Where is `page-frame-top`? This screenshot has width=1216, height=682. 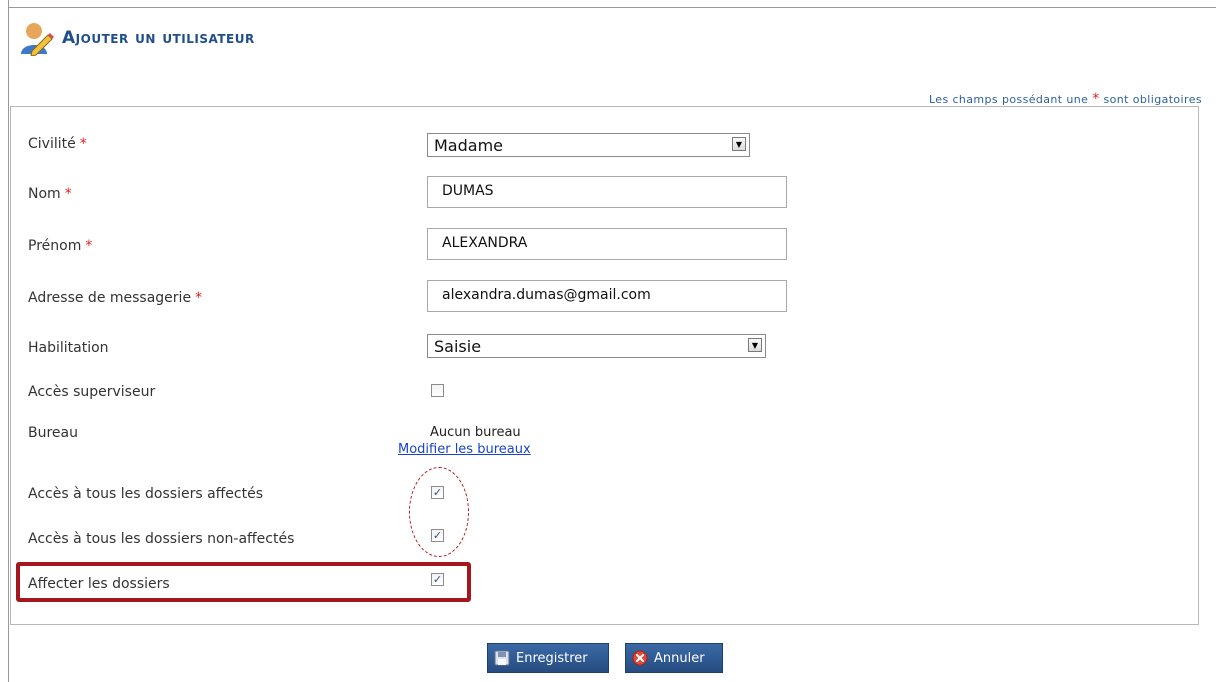 page-frame-top is located at coordinates (612, 7).